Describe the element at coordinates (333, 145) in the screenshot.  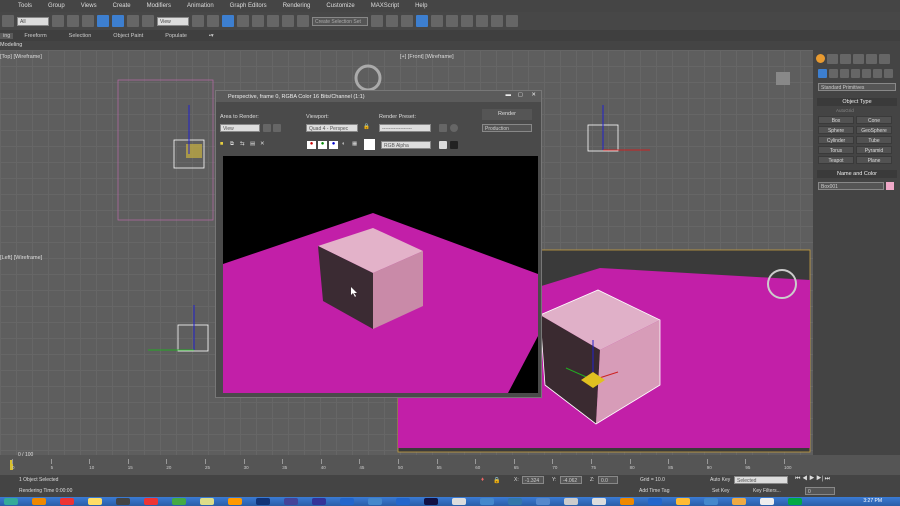
I see `blue-channel-toggle: ●` at that location.